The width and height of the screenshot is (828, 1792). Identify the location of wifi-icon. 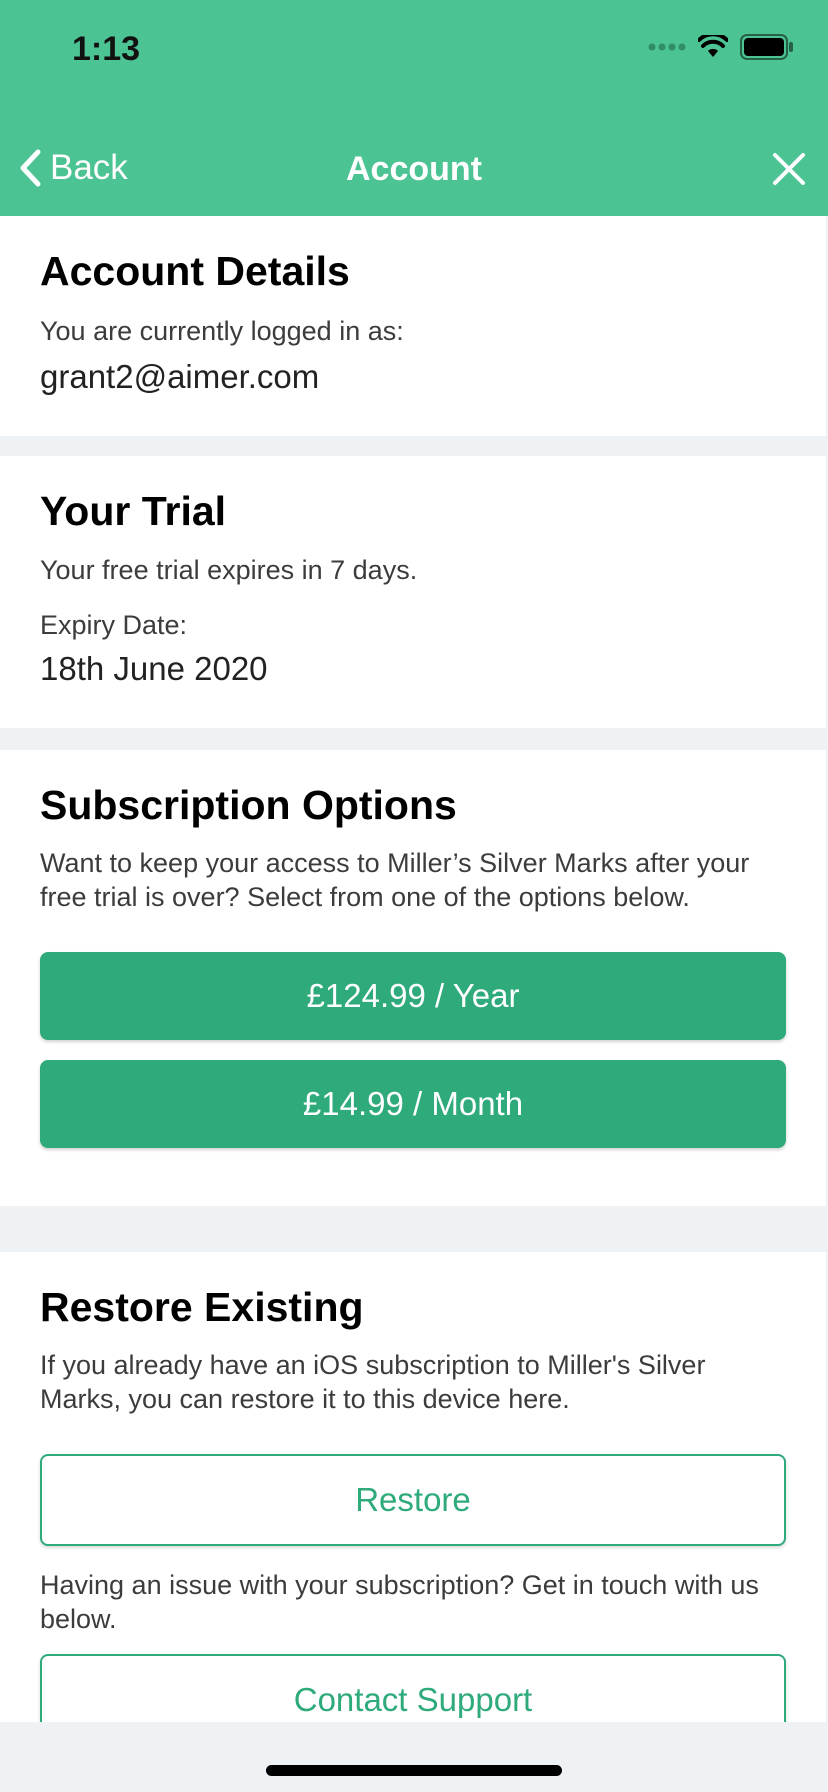
(713, 46).